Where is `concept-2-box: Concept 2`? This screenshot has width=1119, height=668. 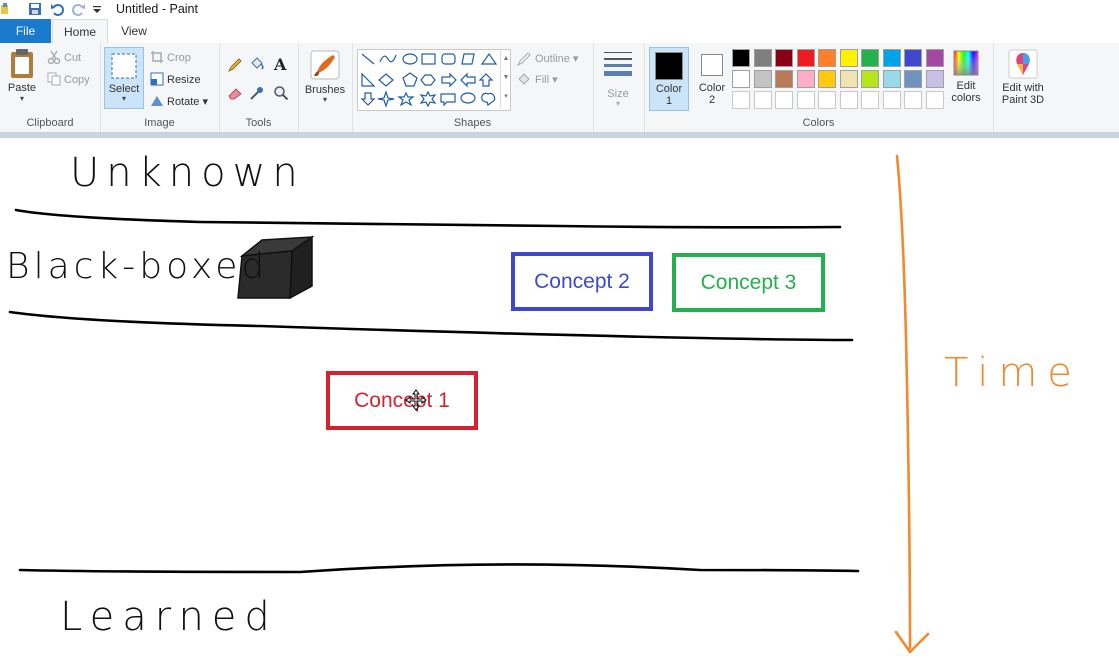 concept-2-box: Concept 2 is located at coordinates (582, 281).